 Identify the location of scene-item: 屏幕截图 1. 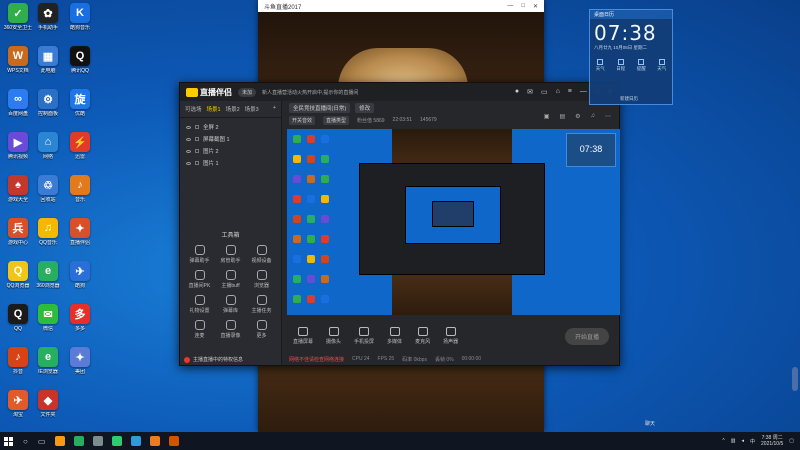
(230, 139).